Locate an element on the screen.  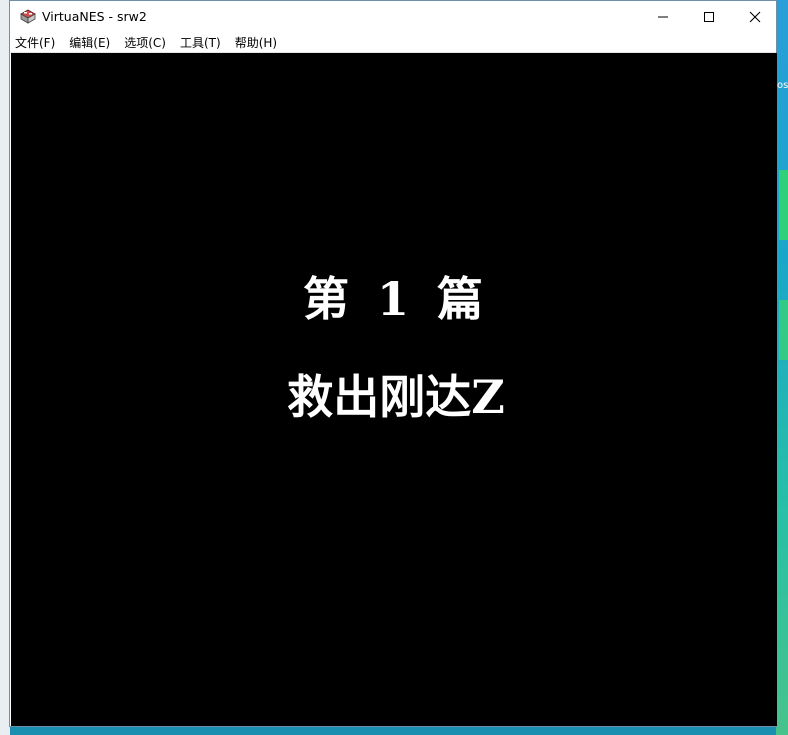
minimize-icon is located at coordinates (663, 16).